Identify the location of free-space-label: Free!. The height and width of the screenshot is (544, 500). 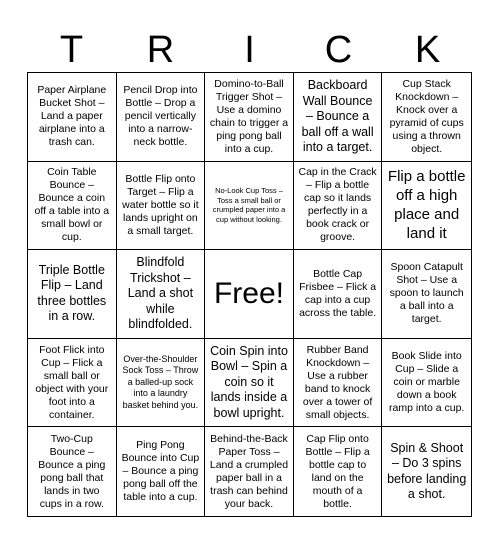
(248, 293).